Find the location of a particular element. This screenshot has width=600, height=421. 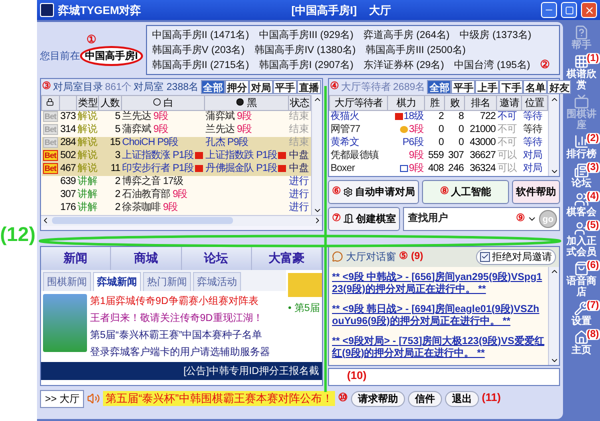

room-link: 韩国高手房III (2500名) is located at coordinates (416, 50).